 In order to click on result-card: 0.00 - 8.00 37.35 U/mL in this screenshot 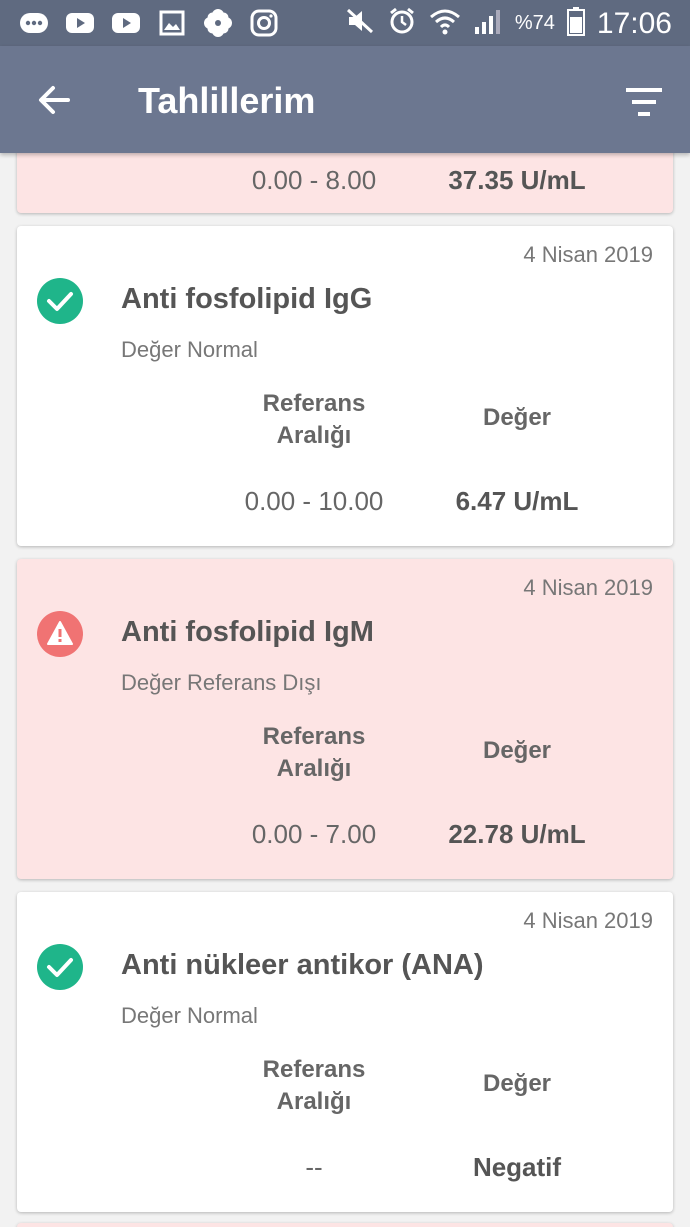, I will do `click(345, 183)`.